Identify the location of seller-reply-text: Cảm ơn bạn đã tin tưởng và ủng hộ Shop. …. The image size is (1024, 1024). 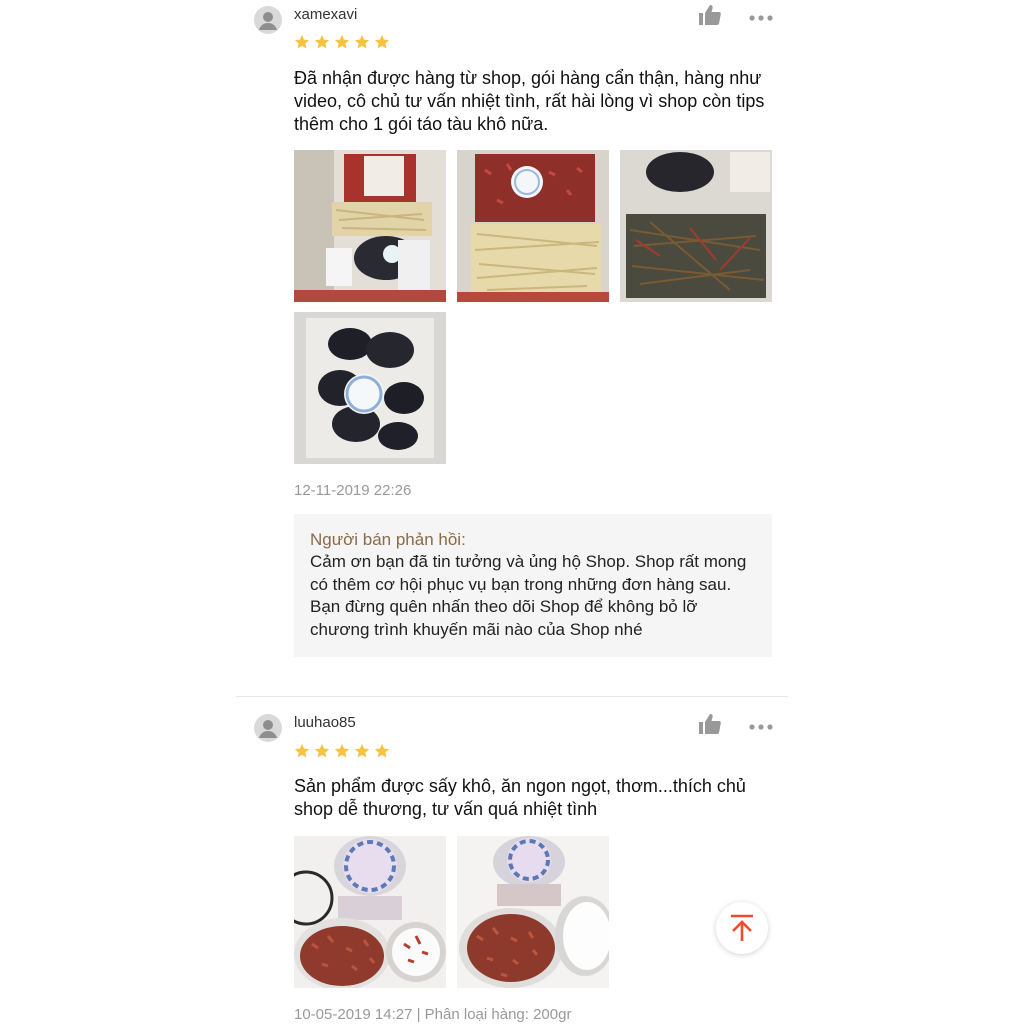
(528, 595).